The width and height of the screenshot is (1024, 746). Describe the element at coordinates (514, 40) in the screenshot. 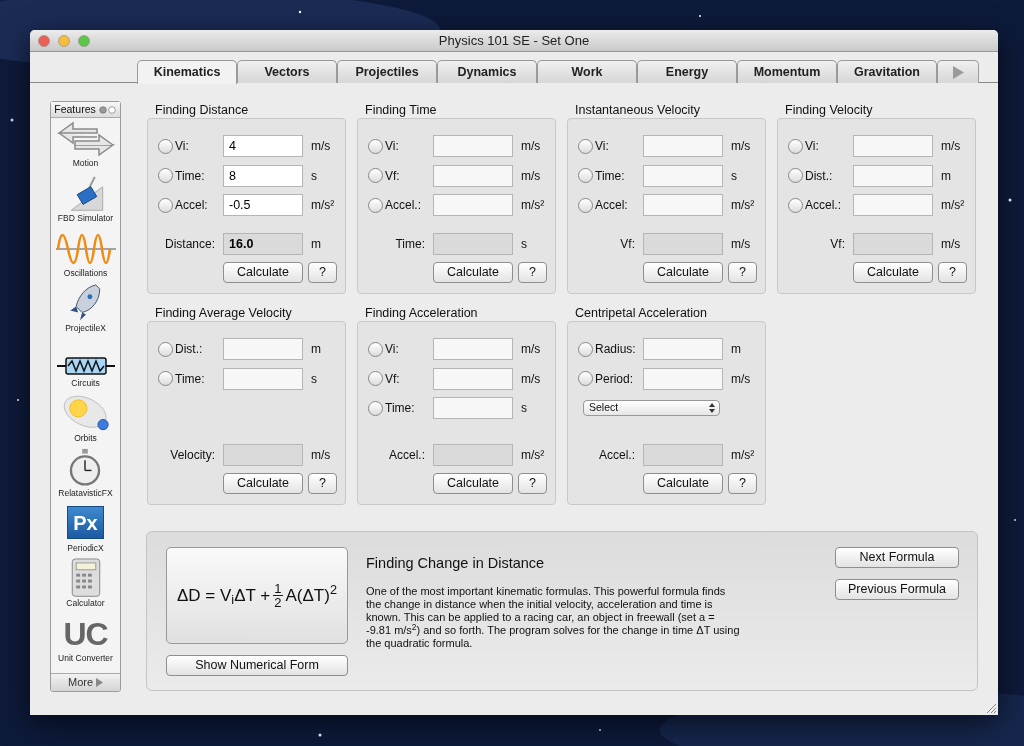

I see `window-title: Physics 101 SE - Set One` at that location.